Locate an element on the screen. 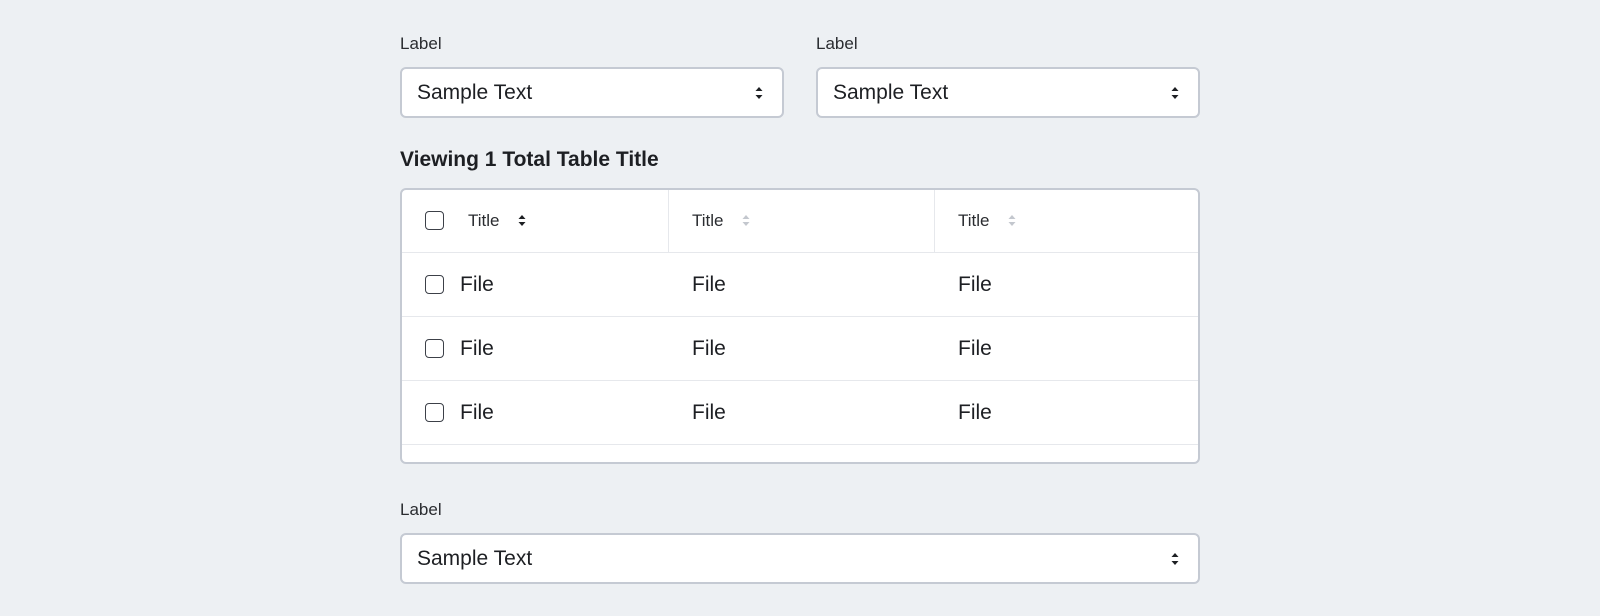 This screenshot has height=616, width=1600. table-title: Viewing 1 Total Table Title is located at coordinates (529, 159).